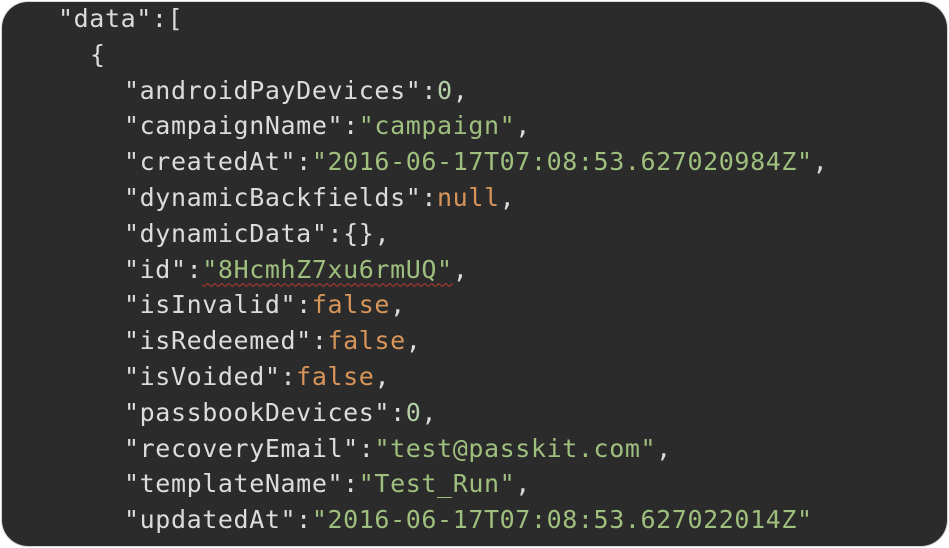  What do you see at coordinates (210, 162) in the screenshot?
I see `property-key: "createdAt"` at bounding box center [210, 162].